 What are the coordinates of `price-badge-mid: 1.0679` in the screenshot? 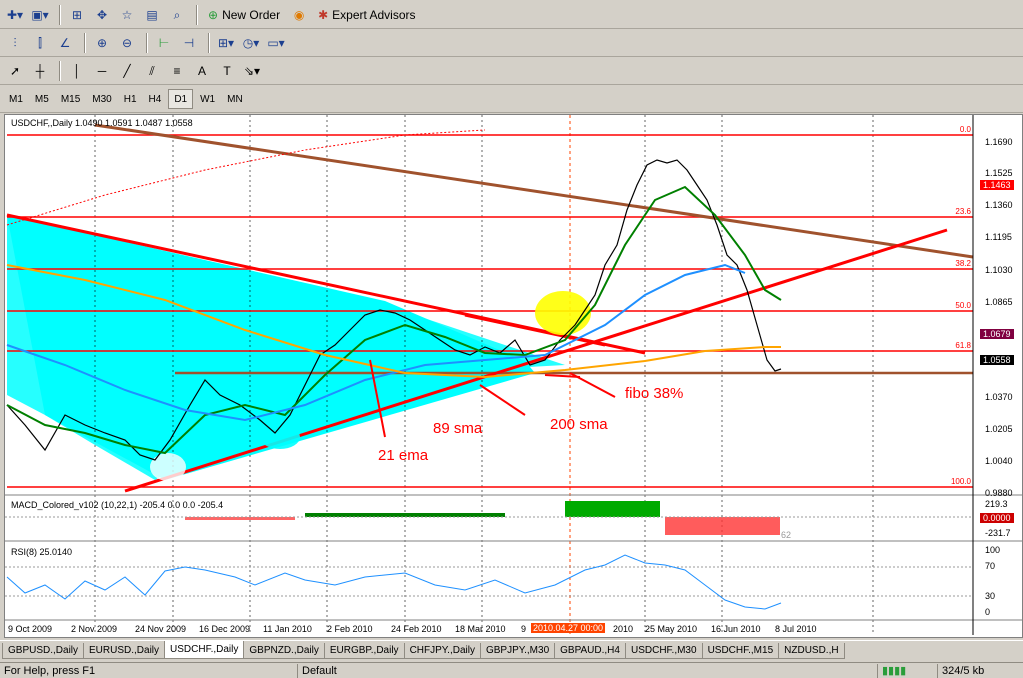 It's located at (997, 334).